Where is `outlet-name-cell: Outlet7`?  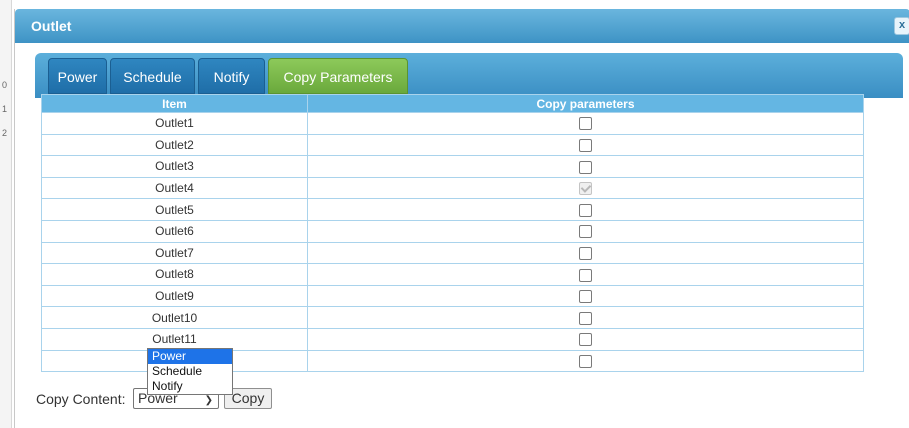 outlet-name-cell: Outlet7 is located at coordinates (174, 253).